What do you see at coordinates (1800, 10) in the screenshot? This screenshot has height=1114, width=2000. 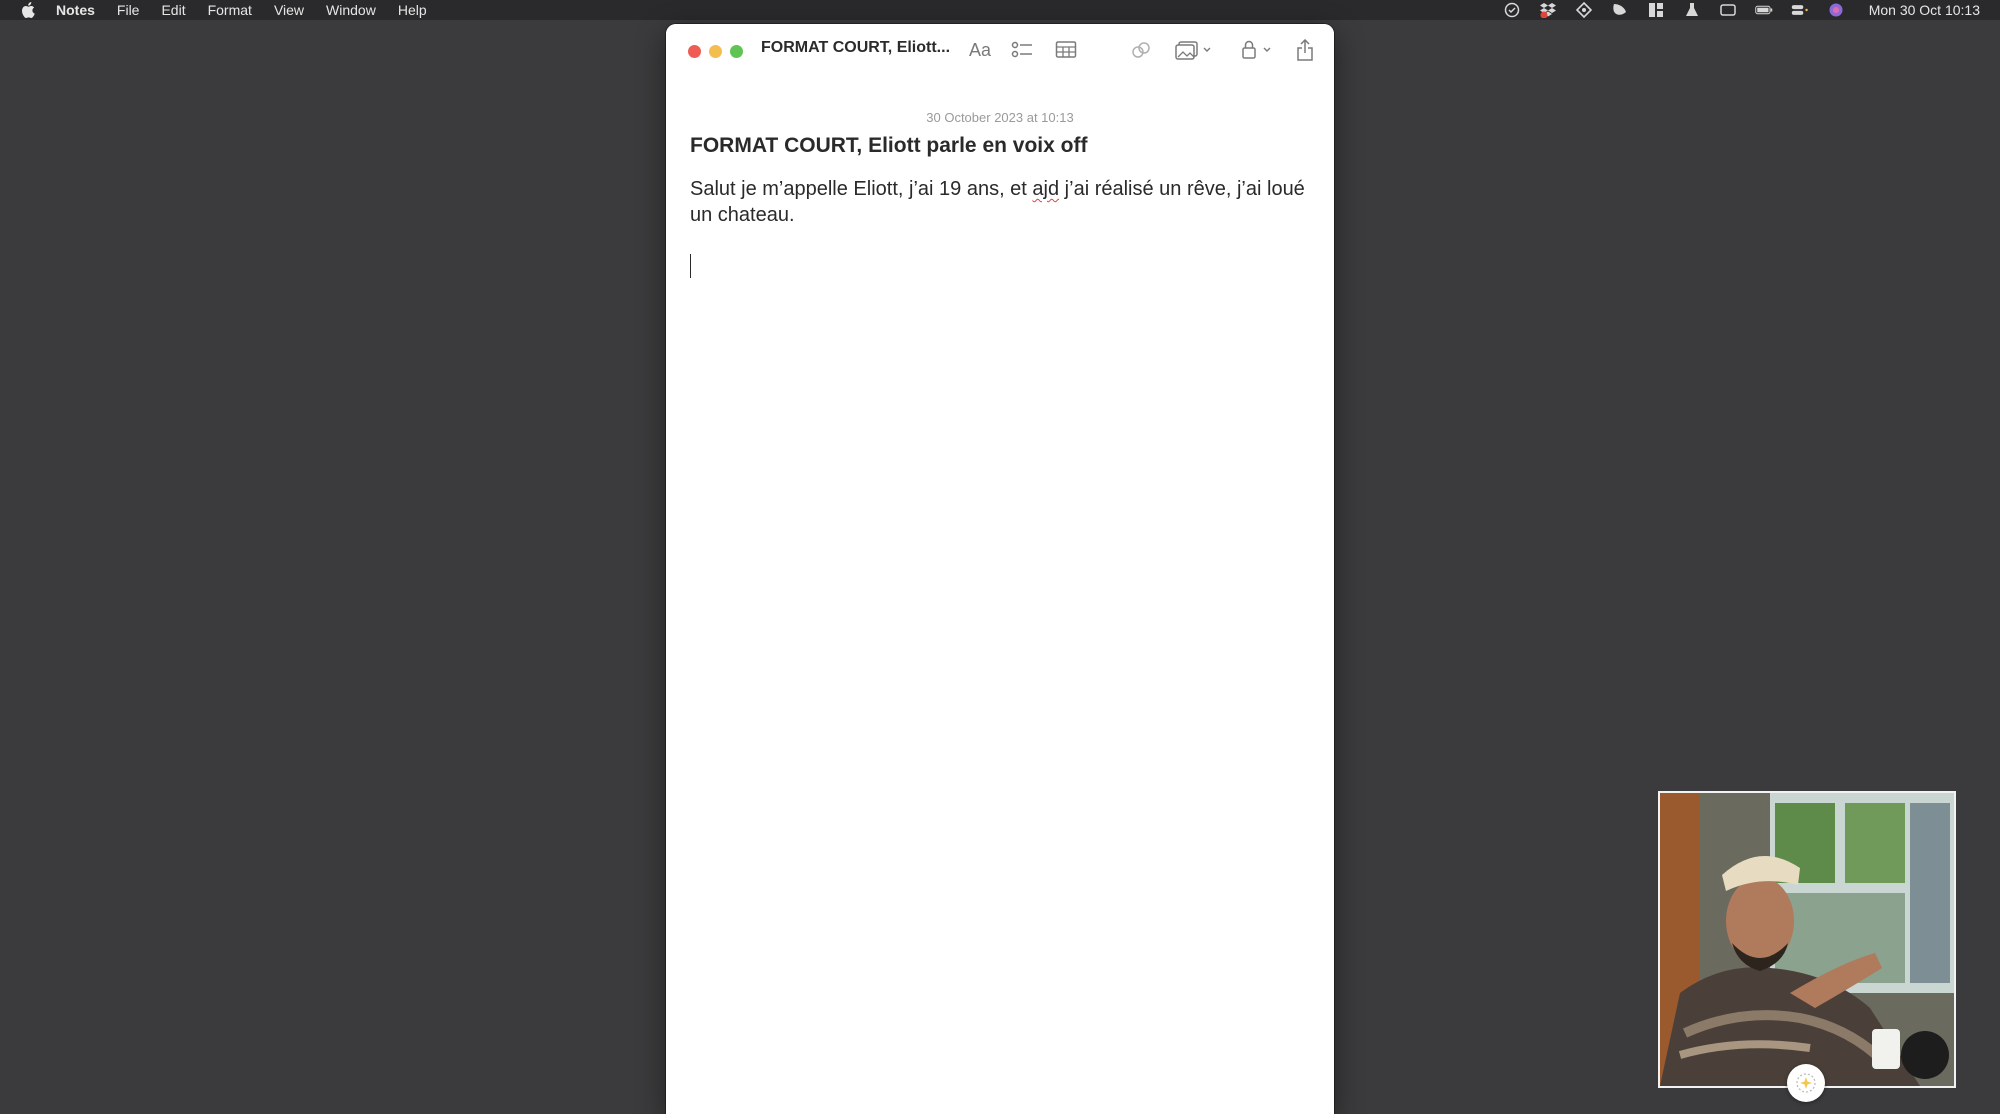 I see `control-center-icon` at bounding box center [1800, 10].